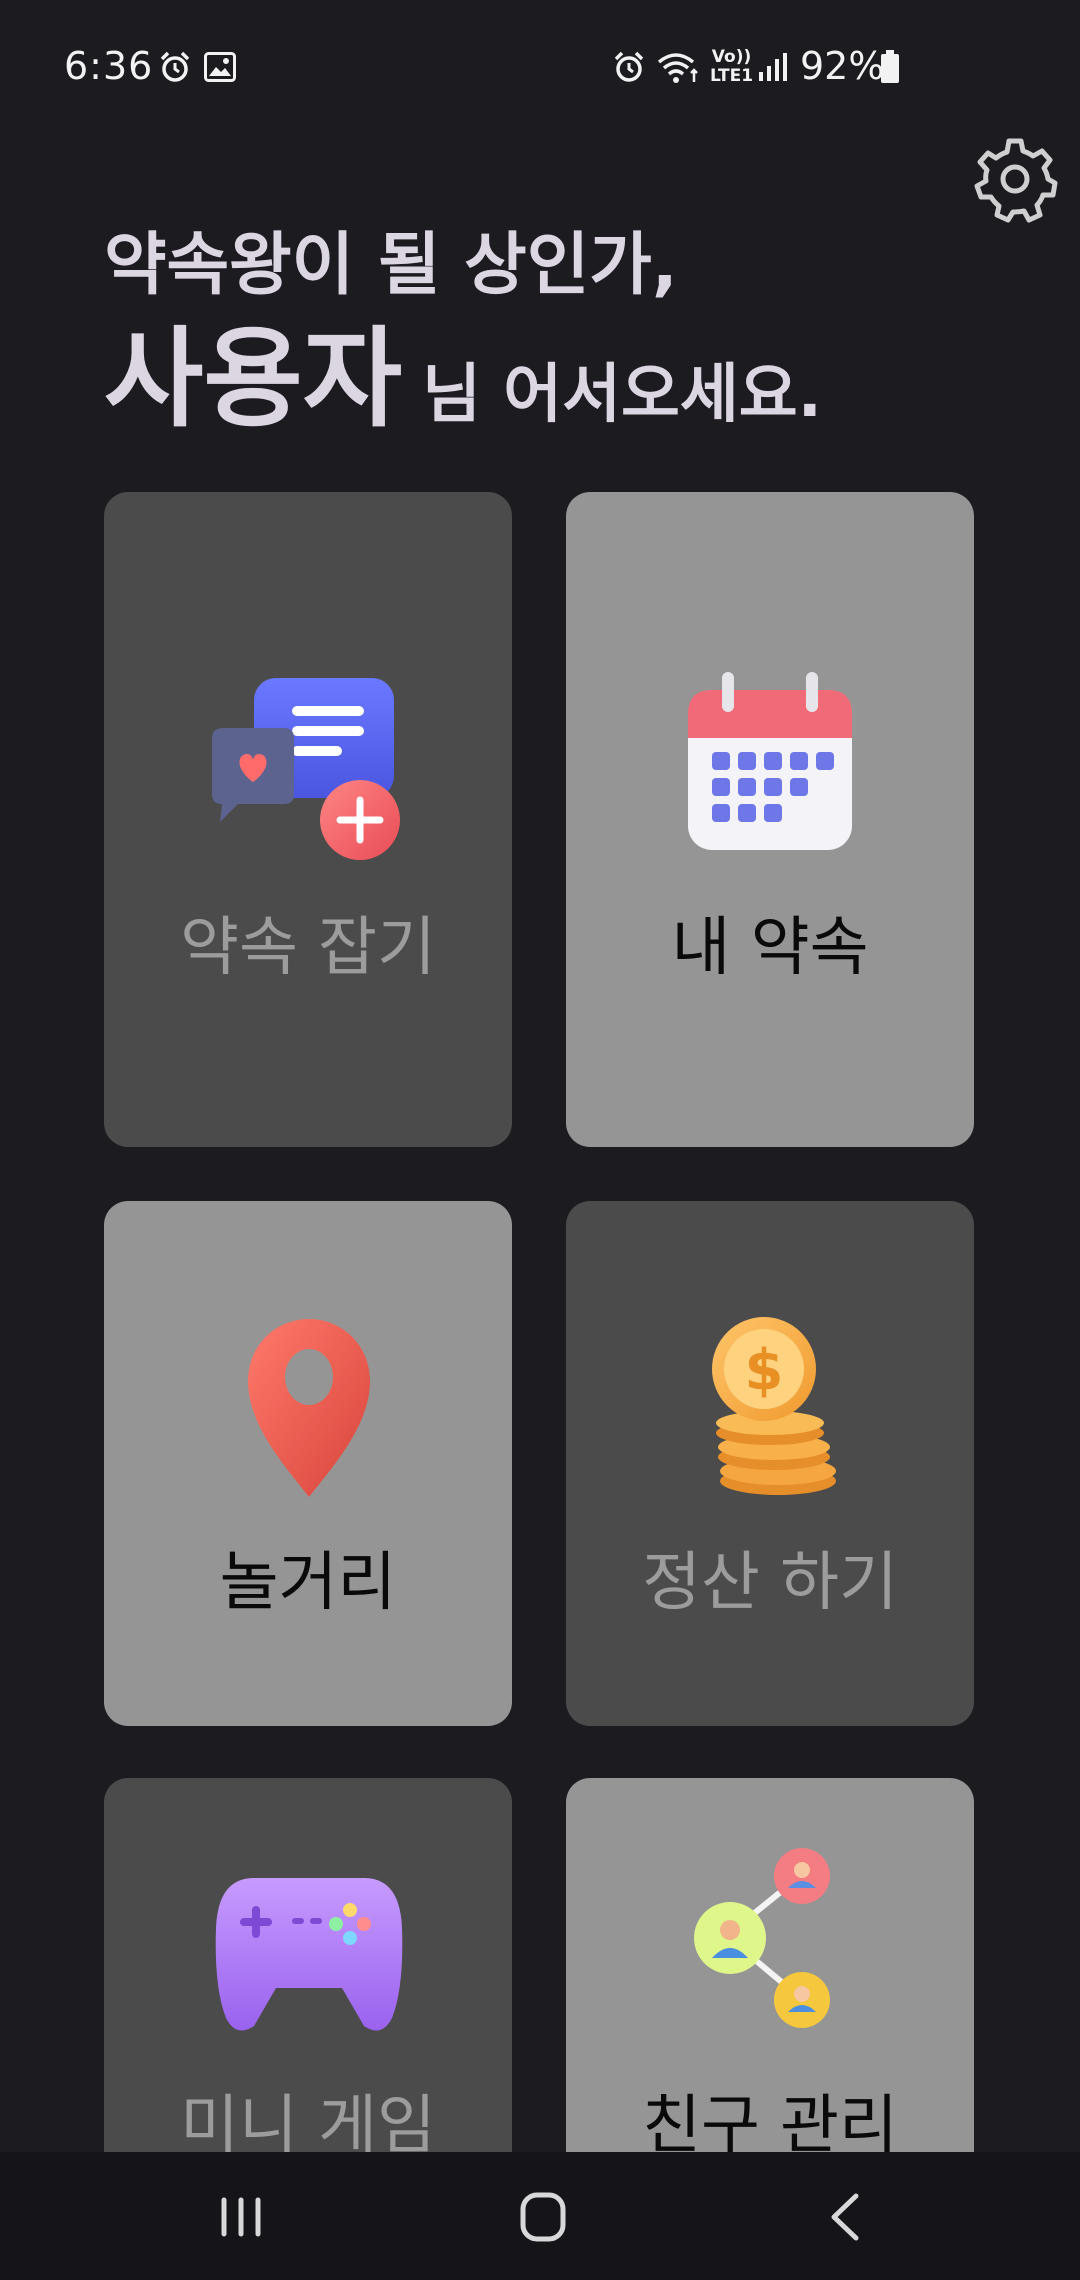  I want to click on battery-percent: 92%, so click(842, 66).